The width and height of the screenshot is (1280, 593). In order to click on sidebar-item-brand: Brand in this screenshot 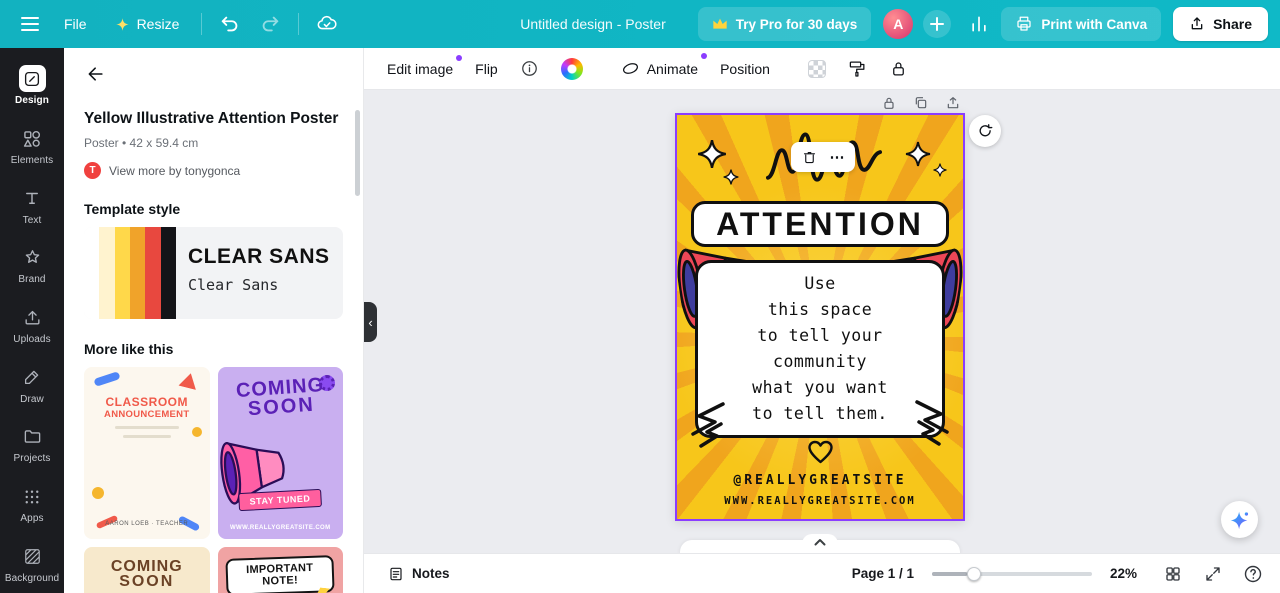, I will do `click(32, 265)`.